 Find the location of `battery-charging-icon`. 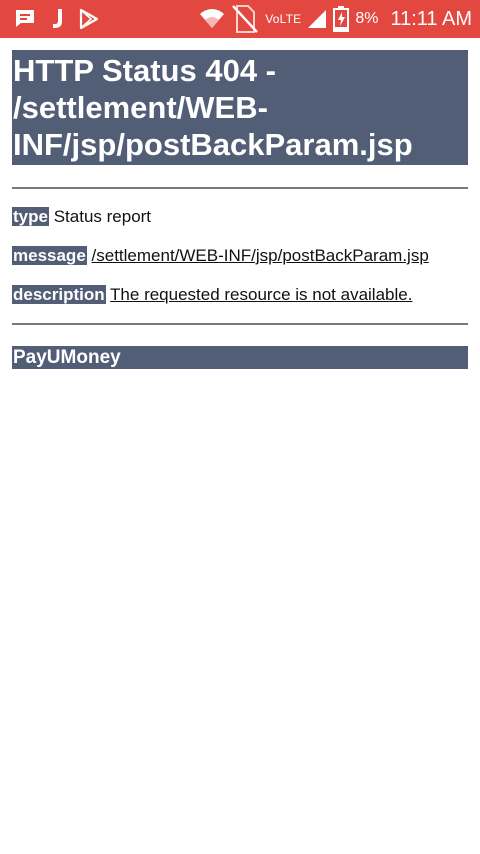

battery-charging-icon is located at coordinates (341, 19).